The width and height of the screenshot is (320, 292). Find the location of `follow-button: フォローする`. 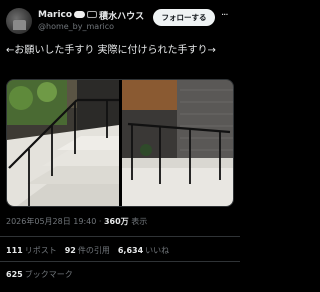

follow-button: フォローする is located at coordinates (184, 17).